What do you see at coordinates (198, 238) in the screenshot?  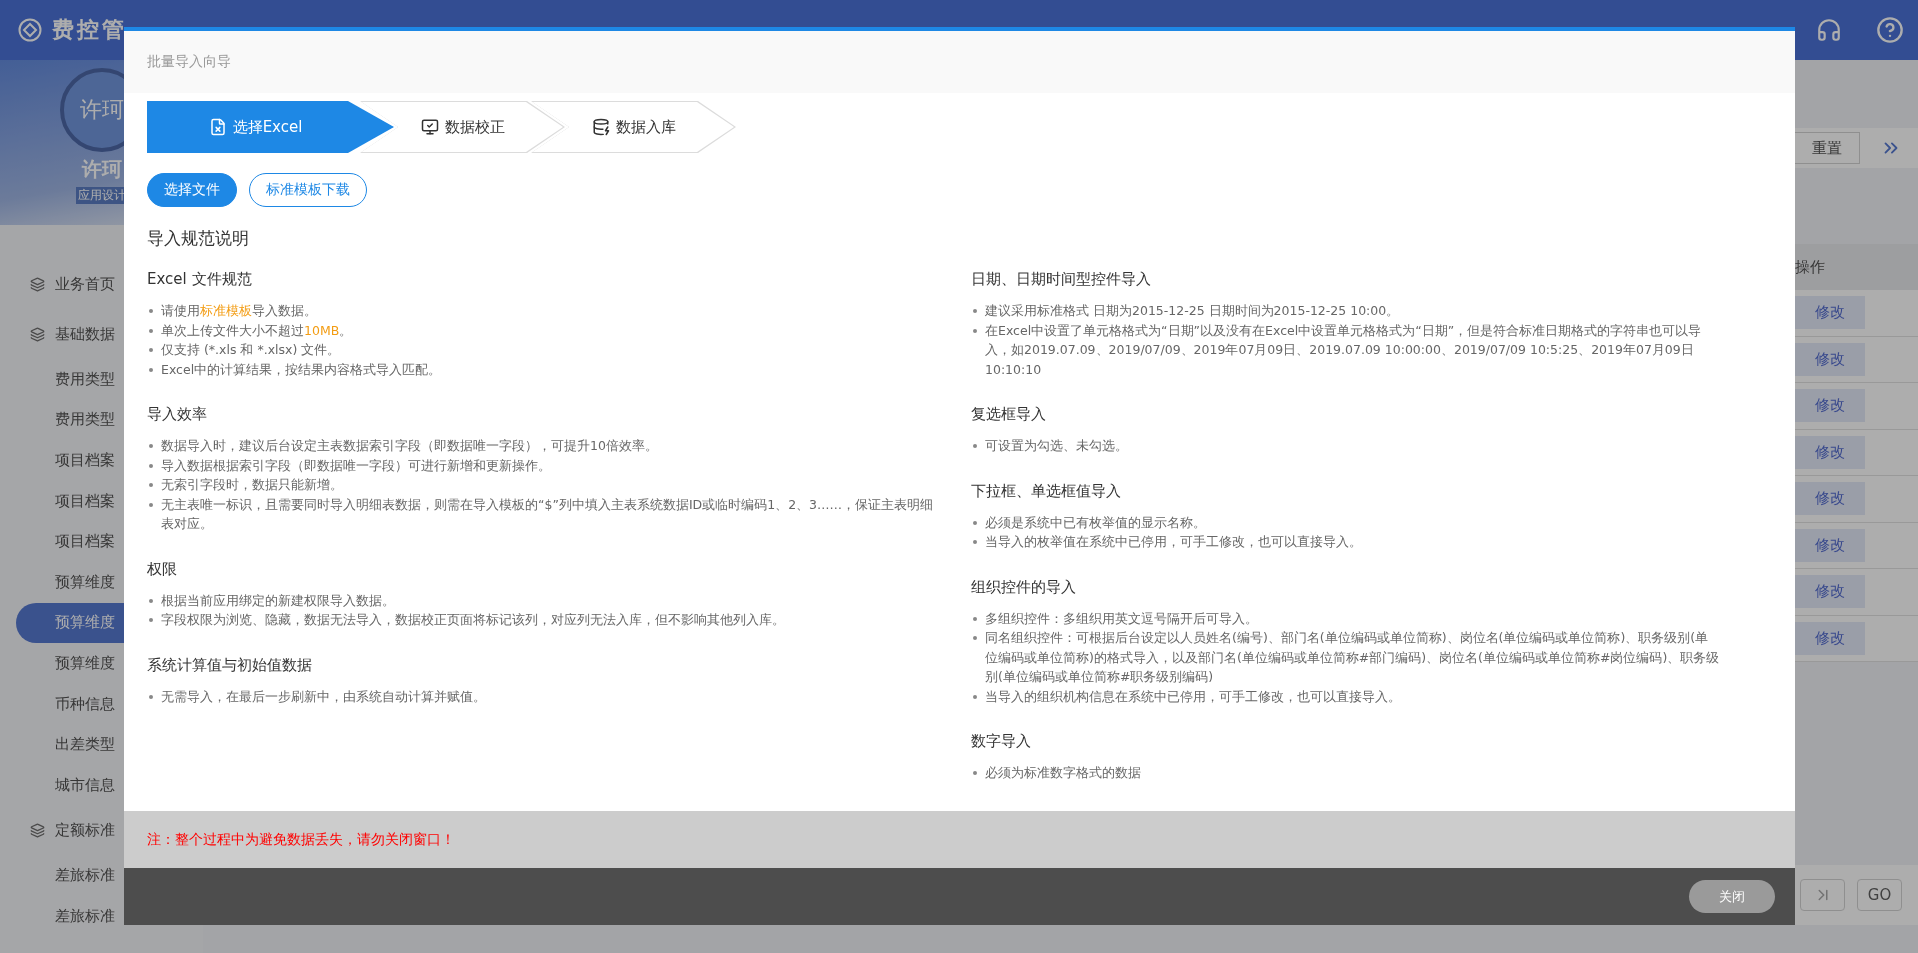 I see `section-heading: 导入规范说明` at bounding box center [198, 238].